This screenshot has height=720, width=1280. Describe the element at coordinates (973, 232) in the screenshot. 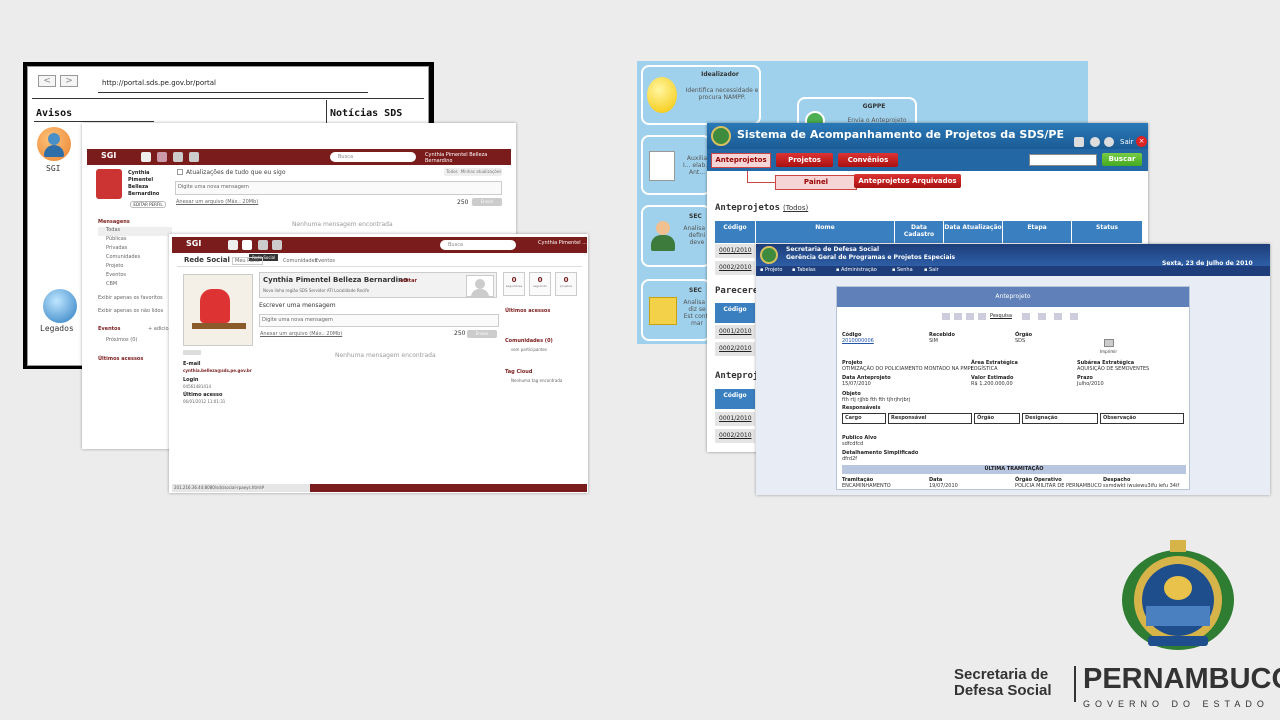

I see `col-data-atualizacao: Data Atualização` at that location.